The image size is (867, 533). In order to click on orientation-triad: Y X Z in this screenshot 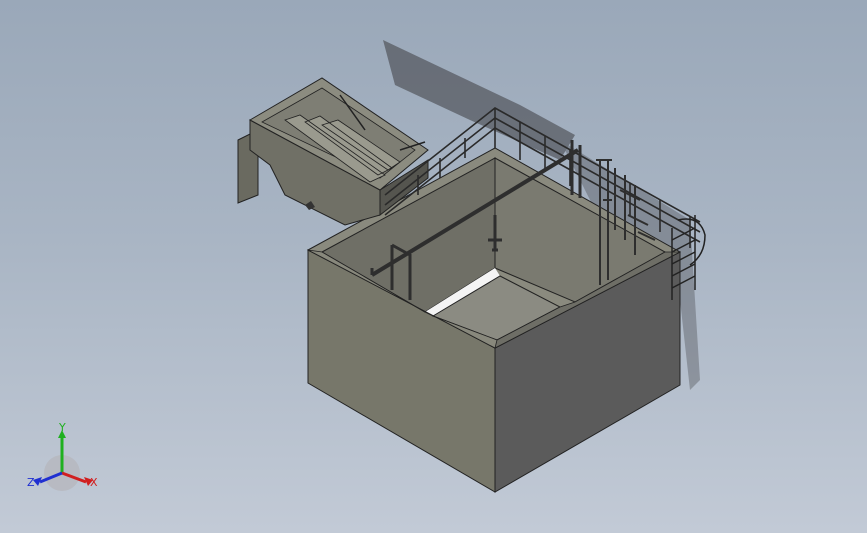, I will do `click(62, 456)`.